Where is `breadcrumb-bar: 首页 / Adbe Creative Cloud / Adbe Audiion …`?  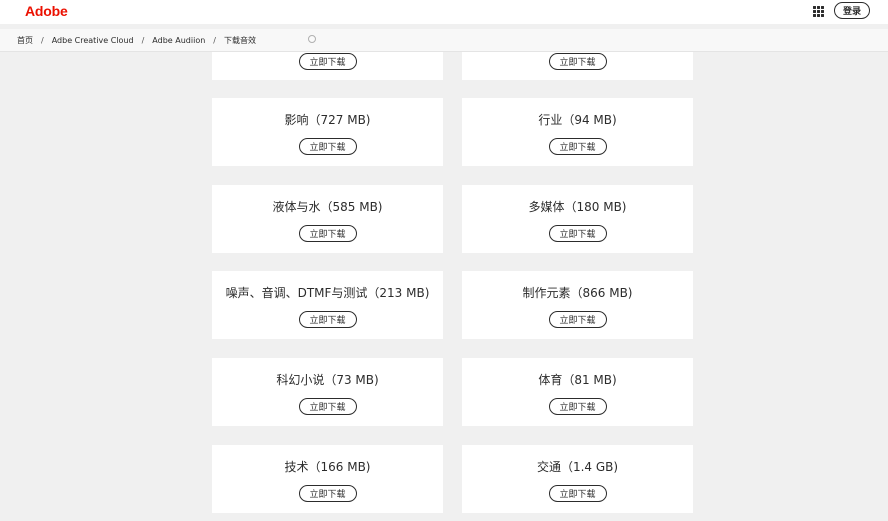
breadcrumb-bar: 首页 / Adbe Creative Cloud / Adbe Audiion … is located at coordinates (444, 40).